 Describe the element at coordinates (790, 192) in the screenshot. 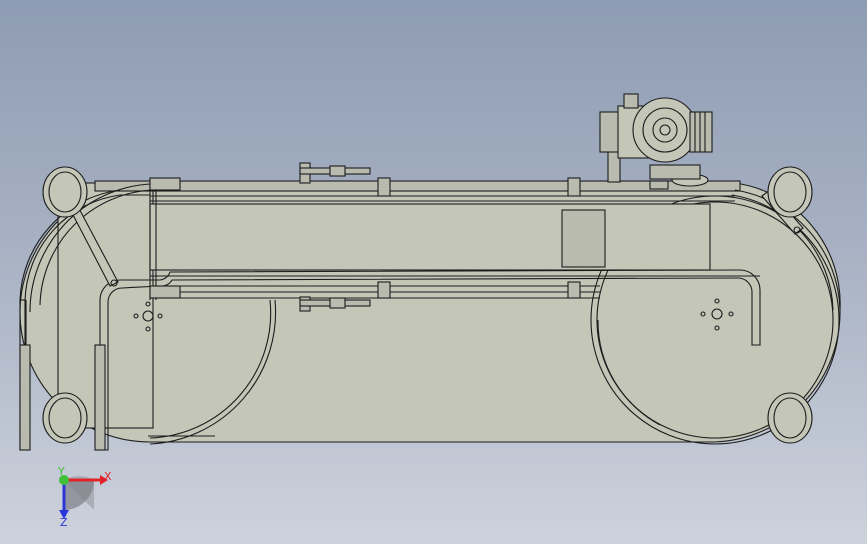

I see `caster-top-right` at that location.